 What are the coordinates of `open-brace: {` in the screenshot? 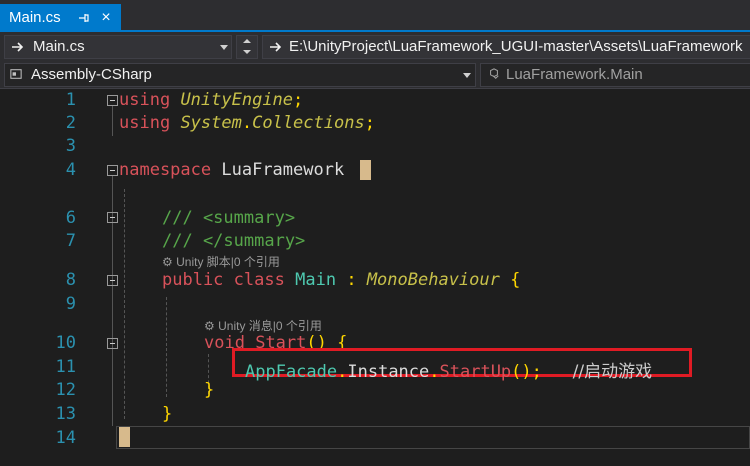 It's located at (515, 280).